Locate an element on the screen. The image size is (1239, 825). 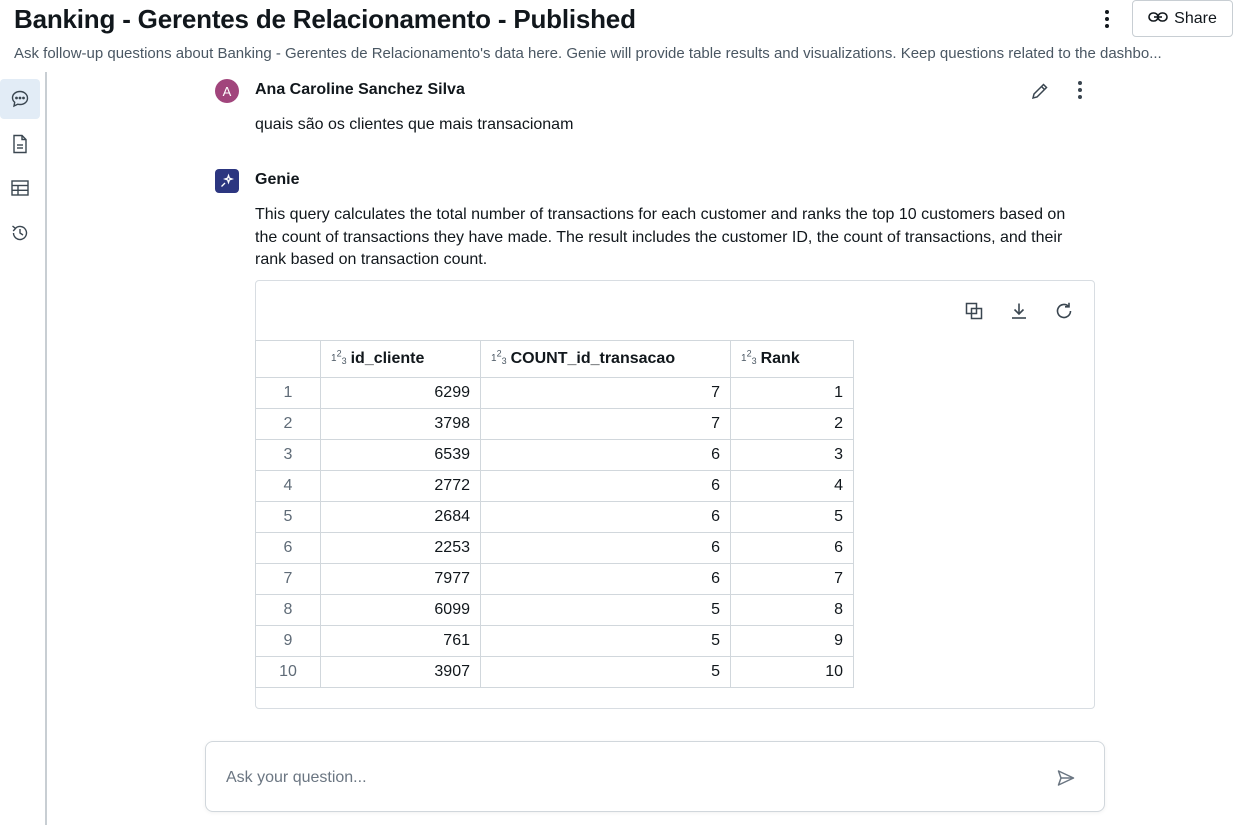
cell-rank: 9 is located at coordinates (792, 641).